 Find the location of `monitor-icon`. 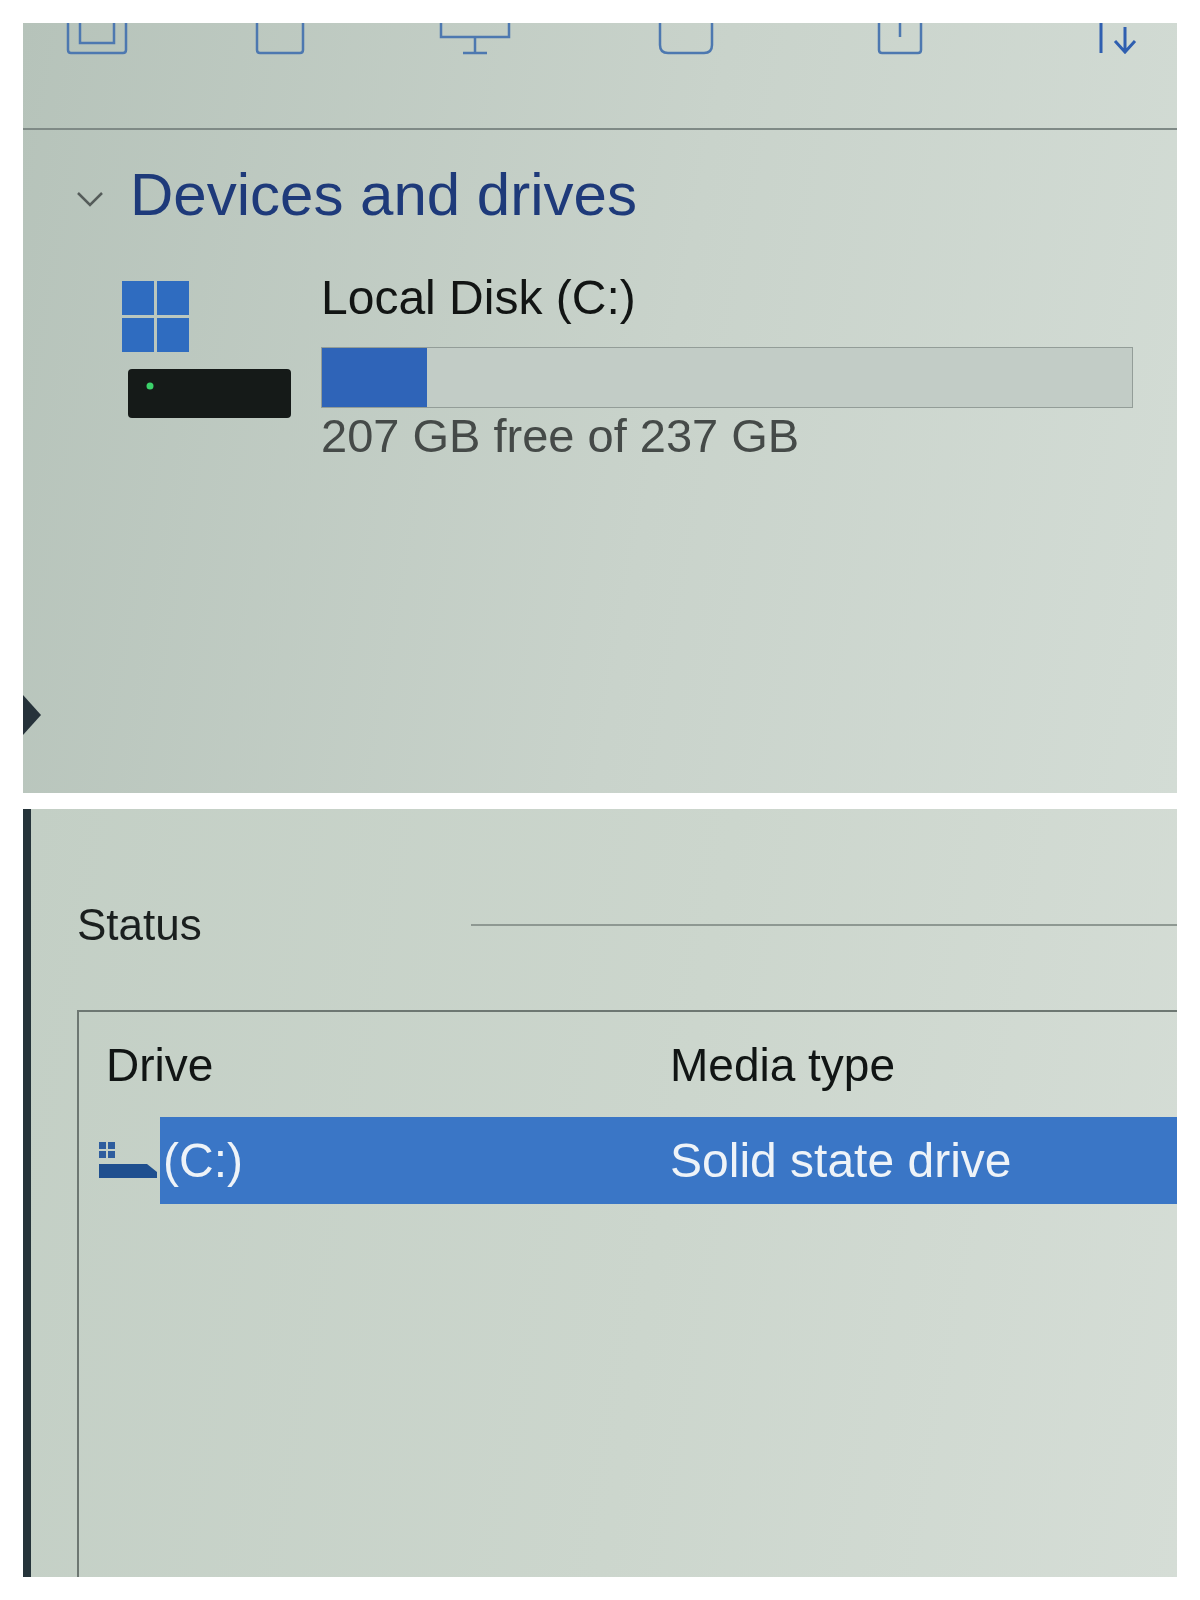

monitor-icon is located at coordinates (475, 39).